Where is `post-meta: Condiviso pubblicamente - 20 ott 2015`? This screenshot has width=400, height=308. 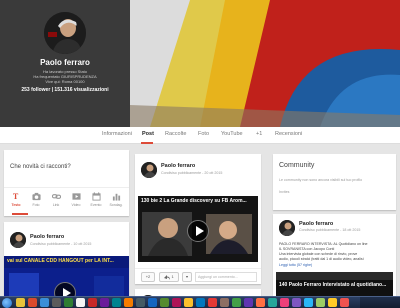
post-meta: Condiviso pubblicamente - 20 ott 2015 is located at coordinates (192, 173).